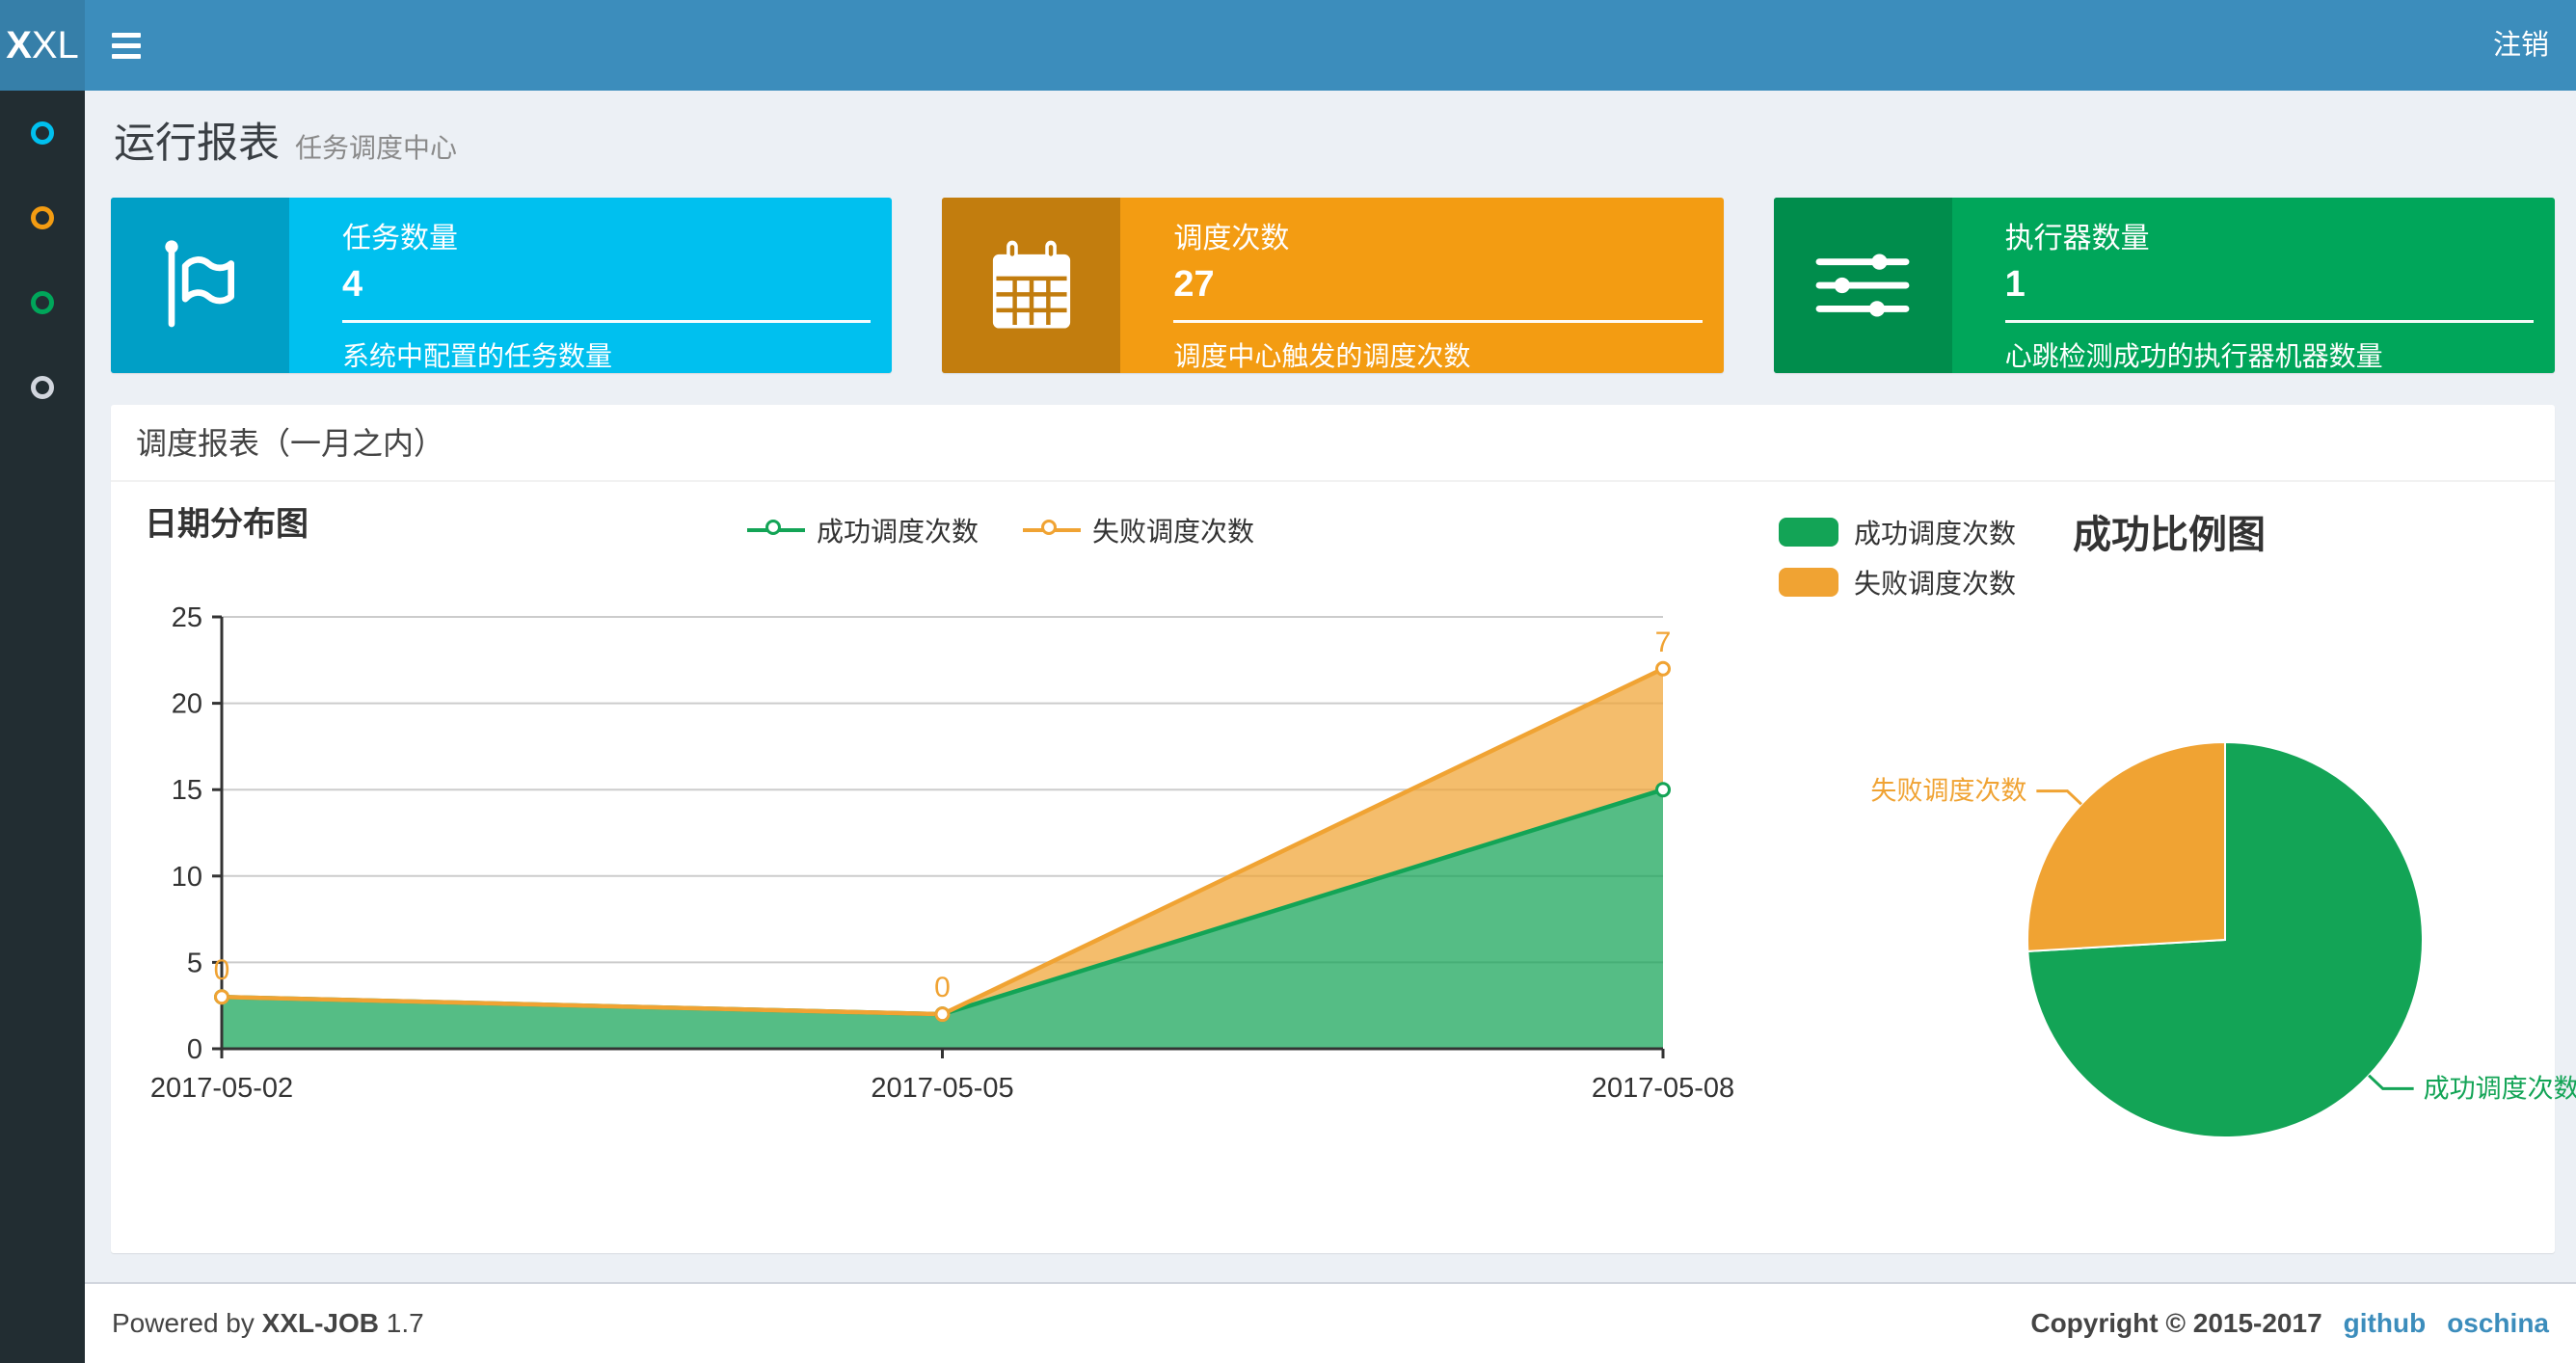  What do you see at coordinates (2223, 939) in the screenshot?
I see `success-ratio-pie-chart: 成功调度次数 失败调度次数` at bounding box center [2223, 939].